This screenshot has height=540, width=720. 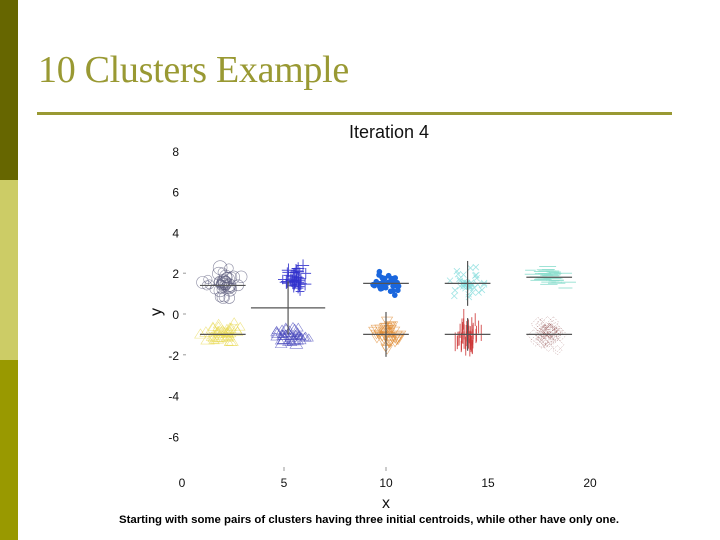 What do you see at coordinates (175, 315) in the screenshot?
I see `y-tick-label: 0` at bounding box center [175, 315].